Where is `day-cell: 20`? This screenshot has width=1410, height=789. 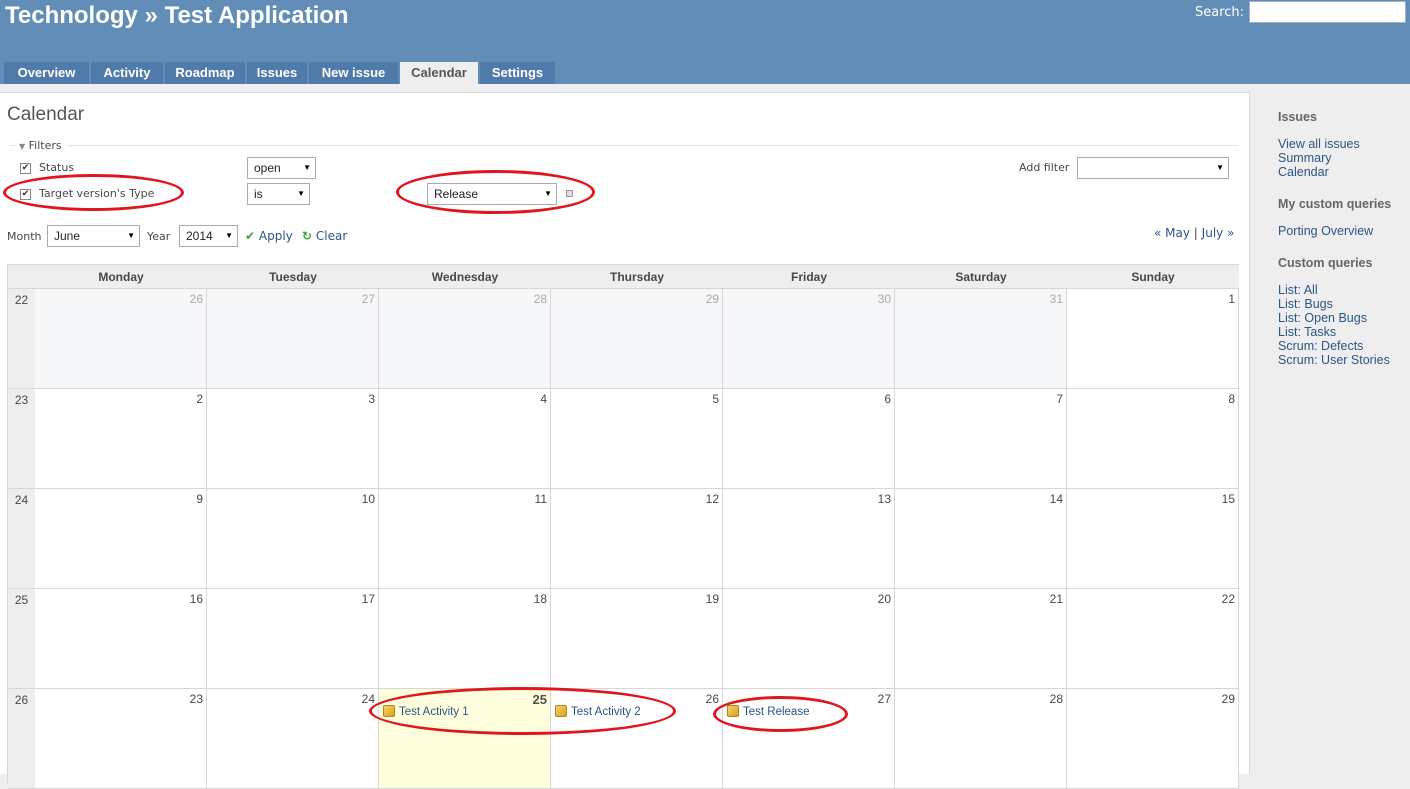
day-cell: 20 is located at coordinates (809, 639).